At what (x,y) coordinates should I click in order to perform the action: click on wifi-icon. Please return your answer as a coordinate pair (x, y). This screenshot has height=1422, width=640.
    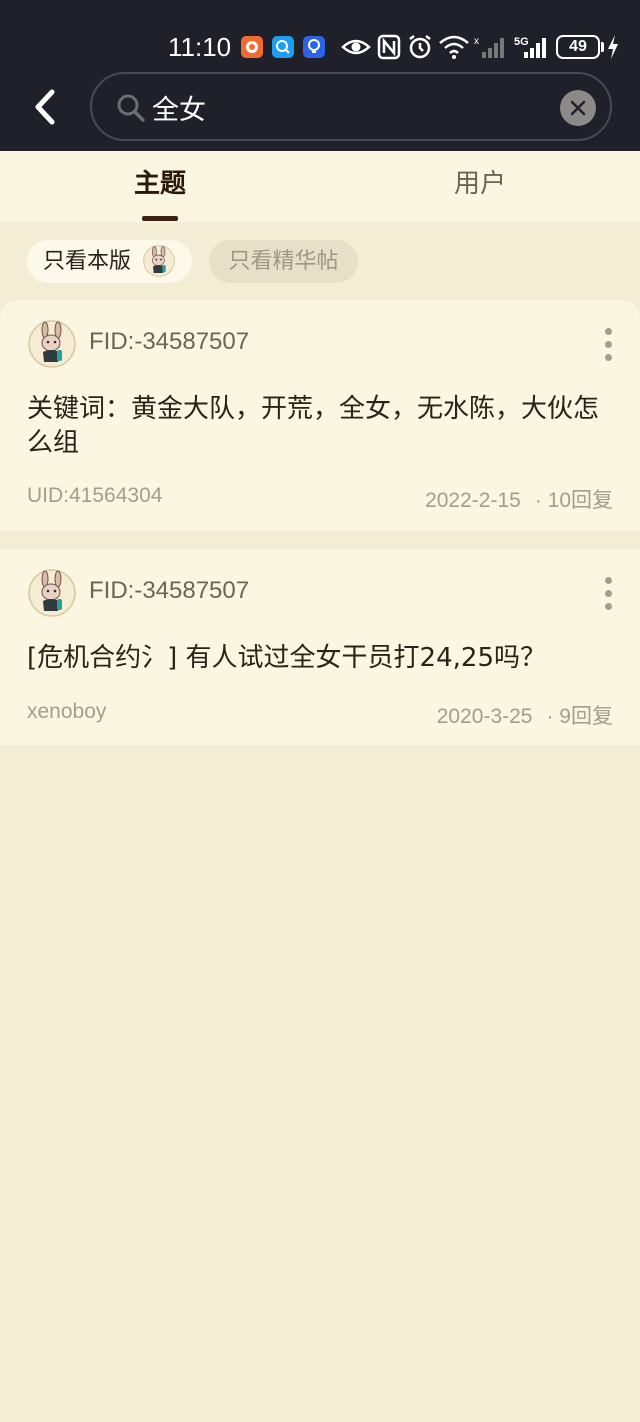
    Looking at the image, I should click on (454, 47).